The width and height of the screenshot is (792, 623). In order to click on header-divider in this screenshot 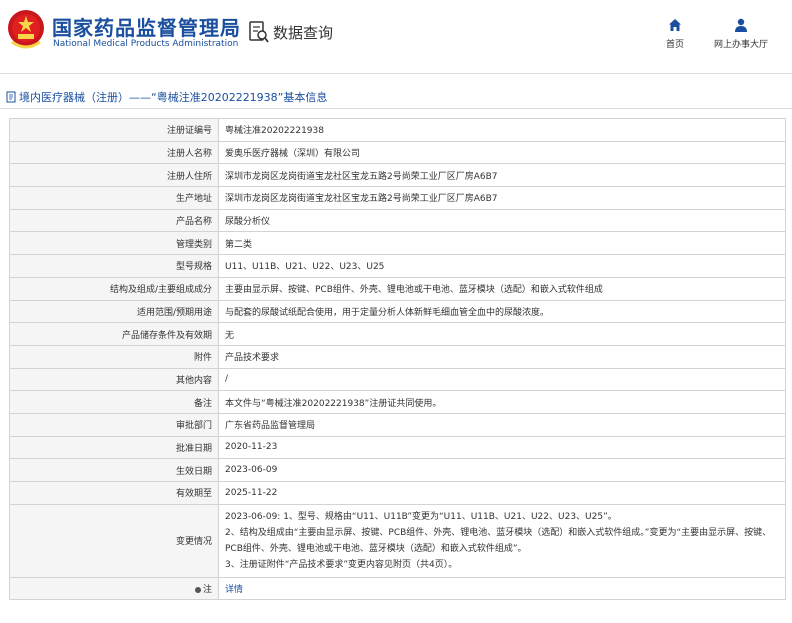, I will do `click(396, 73)`.